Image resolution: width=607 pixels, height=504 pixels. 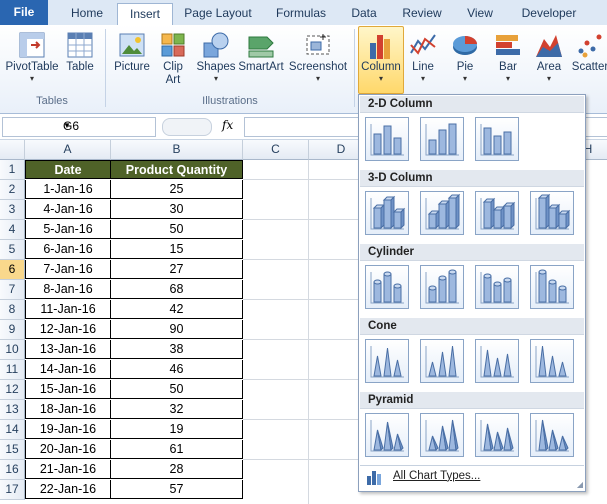 What do you see at coordinates (387, 139) in the screenshot?
I see `clustered-column-thumbnail` at bounding box center [387, 139].